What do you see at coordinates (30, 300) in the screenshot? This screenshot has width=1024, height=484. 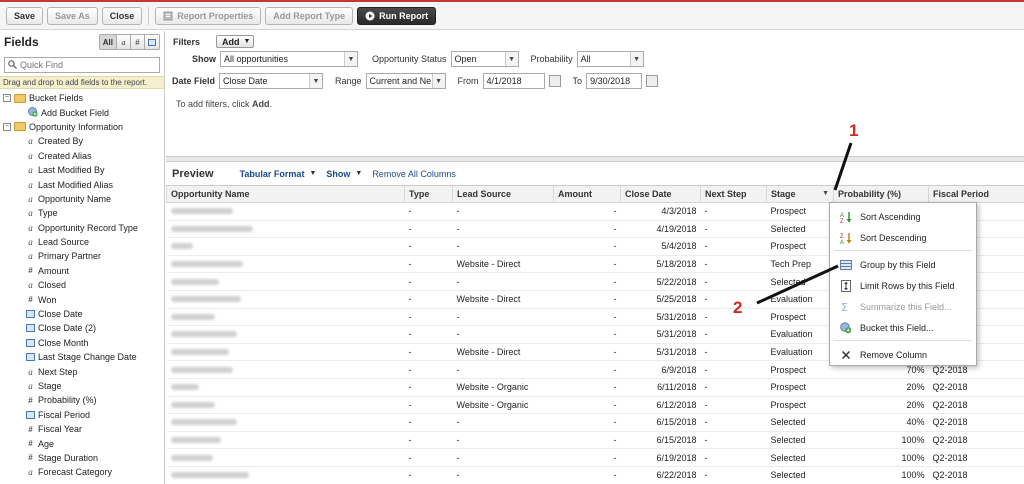 I see `number-field-icon: #` at bounding box center [30, 300].